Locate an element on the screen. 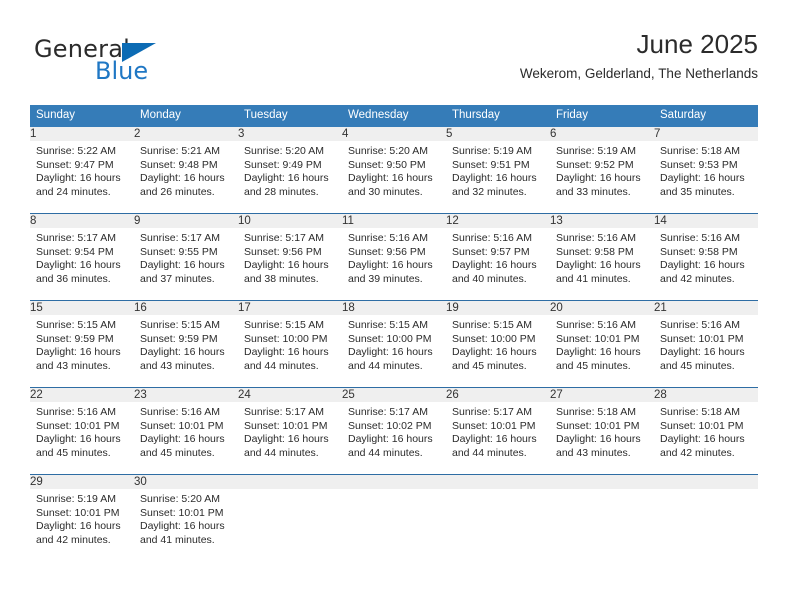 The height and width of the screenshot is (612, 792). day-number: 4 is located at coordinates (394, 134).